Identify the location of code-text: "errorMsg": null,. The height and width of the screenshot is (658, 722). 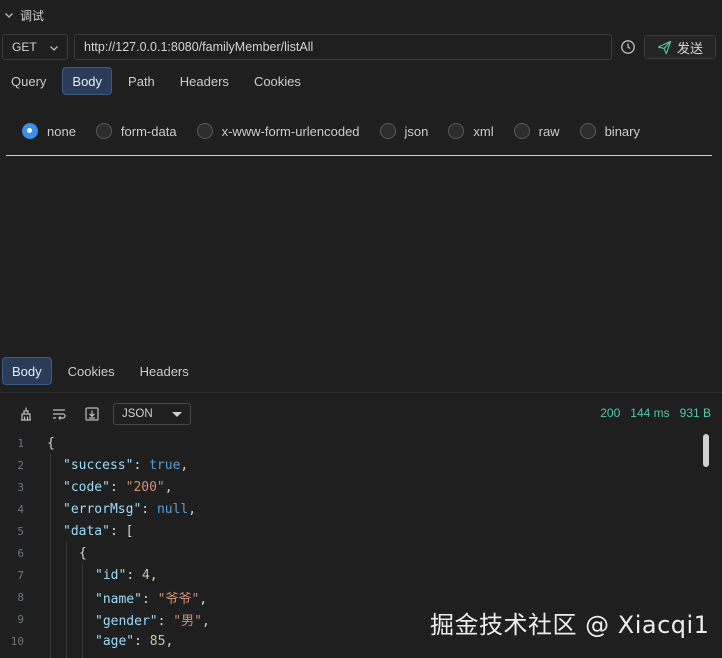
(130, 509).